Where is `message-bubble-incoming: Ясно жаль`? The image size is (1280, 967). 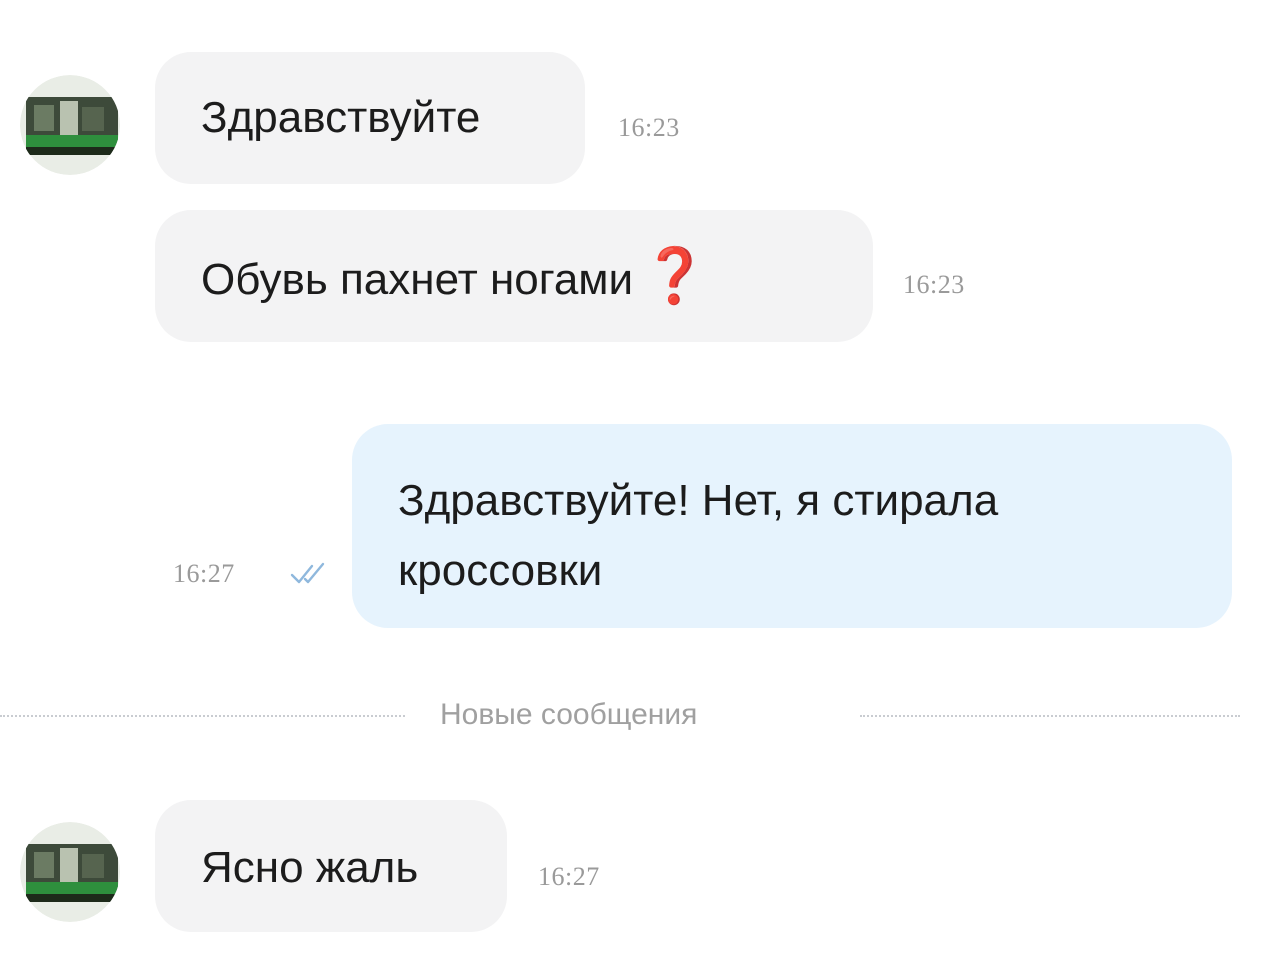 message-bubble-incoming: Ясно жаль is located at coordinates (331, 866).